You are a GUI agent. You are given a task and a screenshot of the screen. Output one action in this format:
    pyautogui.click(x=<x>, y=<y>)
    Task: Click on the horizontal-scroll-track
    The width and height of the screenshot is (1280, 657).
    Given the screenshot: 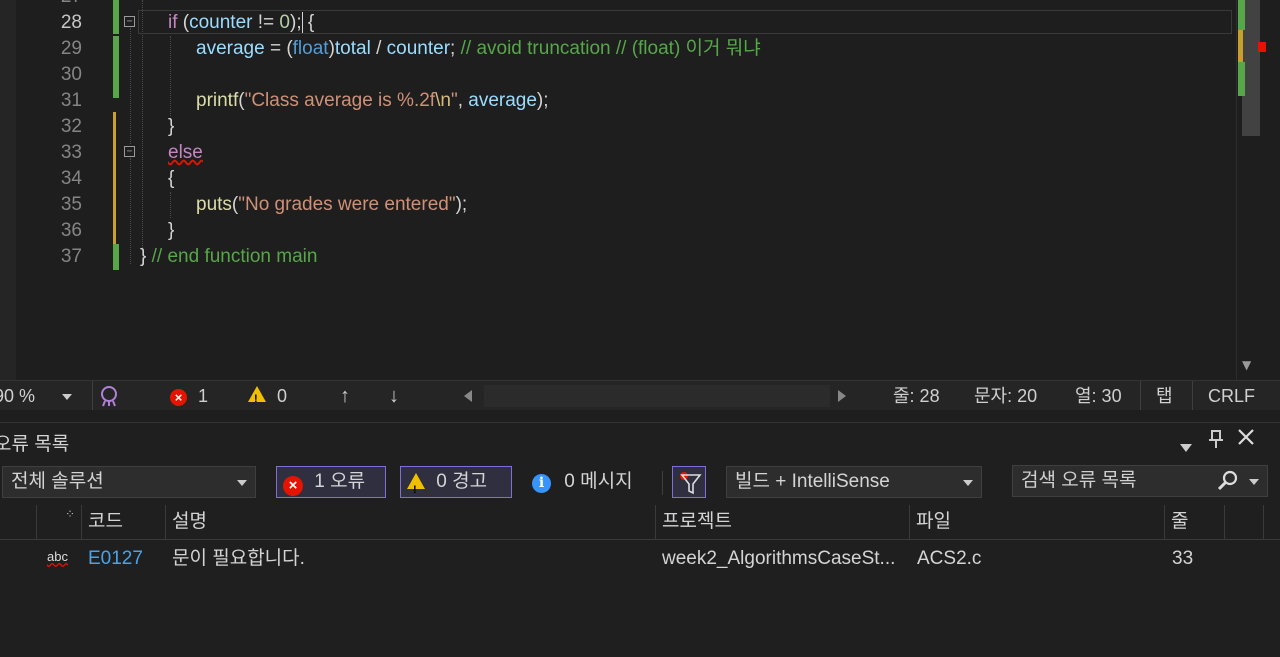 What is the action you would take?
    pyautogui.click(x=657, y=396)
    